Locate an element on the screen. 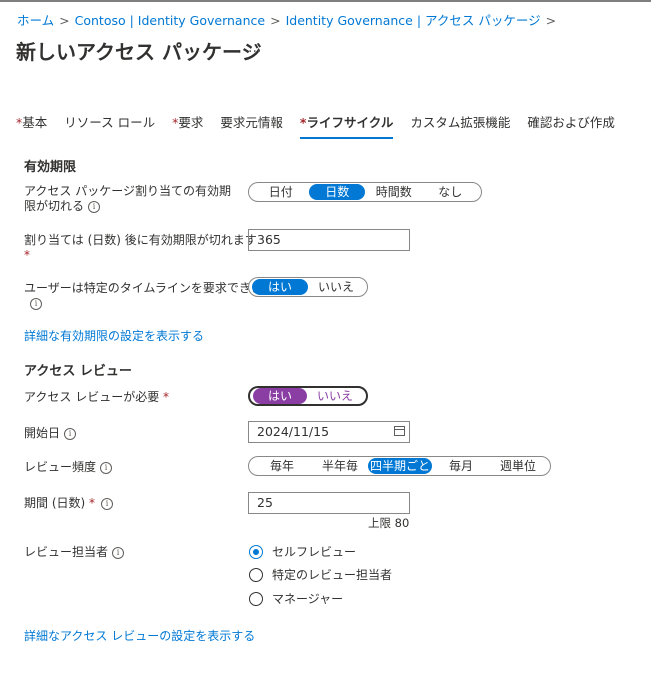  tab-label: 要求元情報 is located at coordinates (251, 122).